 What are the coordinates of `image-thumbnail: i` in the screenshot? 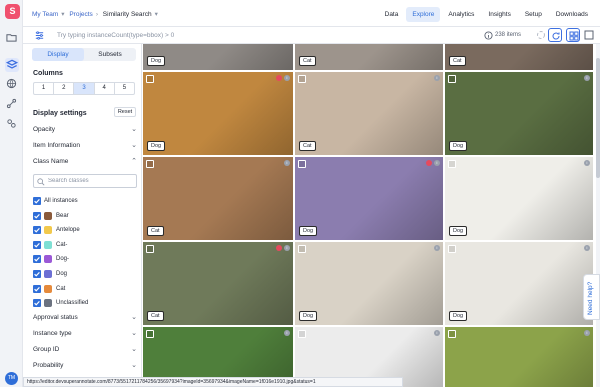 It's located at (519, 357).